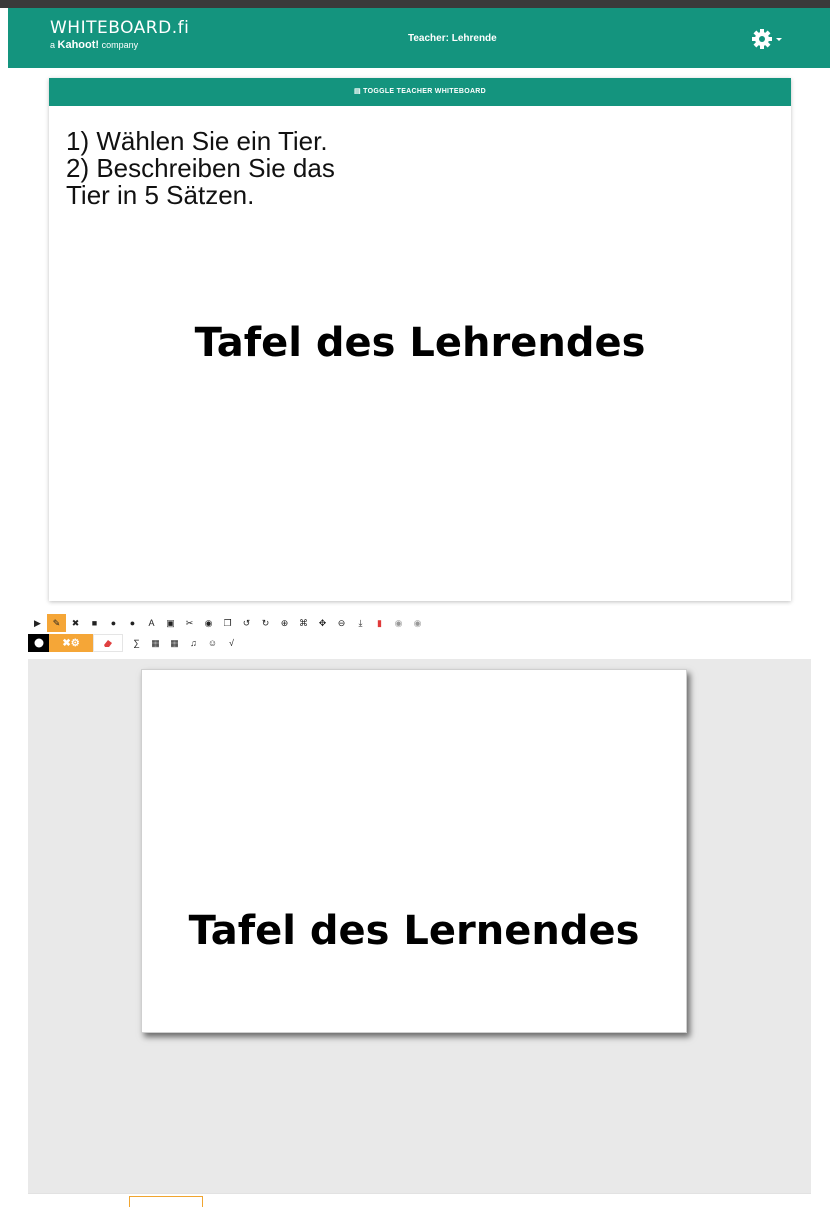 The height and width of the screenshot is (1207, 830). I want to click on teacher-name: Teacher: Lehrende, so click(452, 38).